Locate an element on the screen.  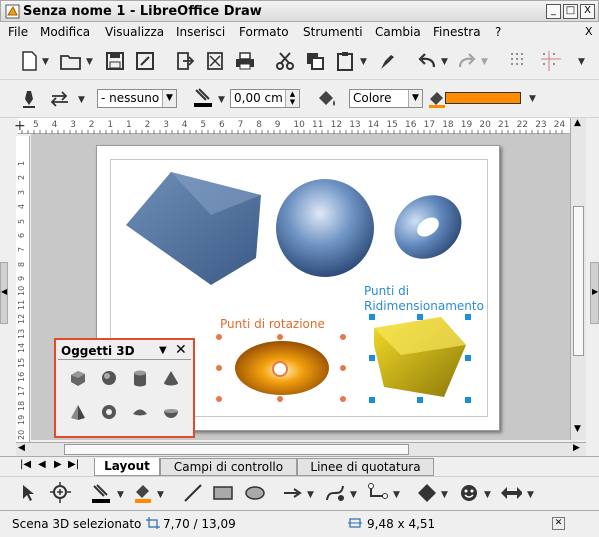
area-fill-bucket-icon is located at coordinates (327, 99).